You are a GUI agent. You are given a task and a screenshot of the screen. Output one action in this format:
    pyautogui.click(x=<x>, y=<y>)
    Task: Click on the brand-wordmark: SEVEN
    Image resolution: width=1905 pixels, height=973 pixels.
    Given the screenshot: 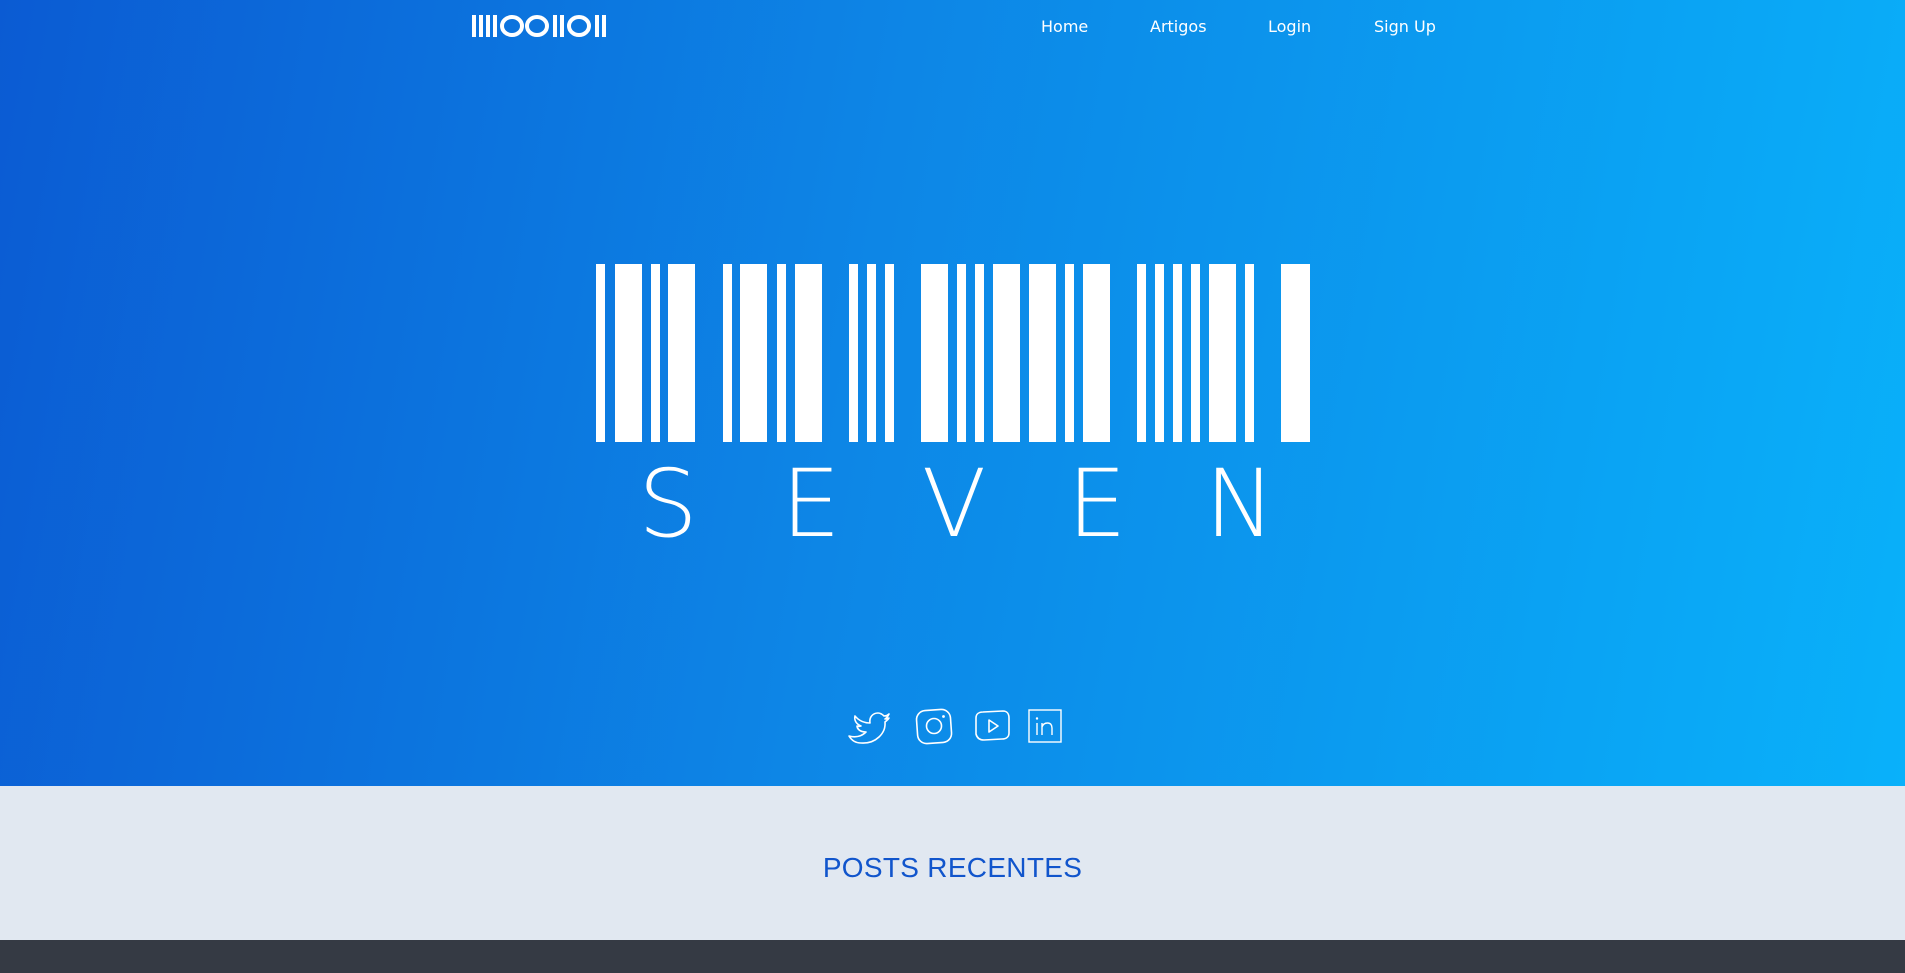 What is the action you would take?
    pyautogui.click(x=956, y=502)
    